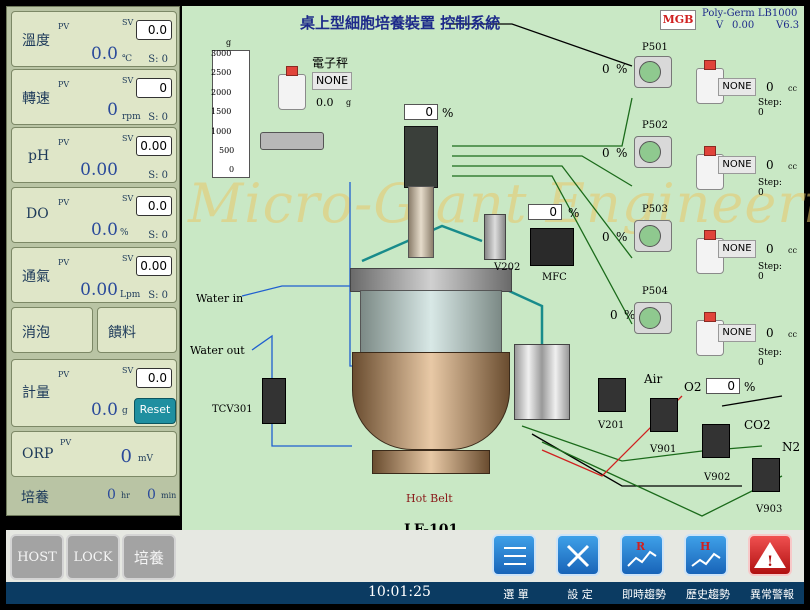 The width and height of the screenshot is (810, 610). What do you see at coordinates (112, 110) in the screenshot?
I see `speed-value: 0` at bounding box center [112, 110].